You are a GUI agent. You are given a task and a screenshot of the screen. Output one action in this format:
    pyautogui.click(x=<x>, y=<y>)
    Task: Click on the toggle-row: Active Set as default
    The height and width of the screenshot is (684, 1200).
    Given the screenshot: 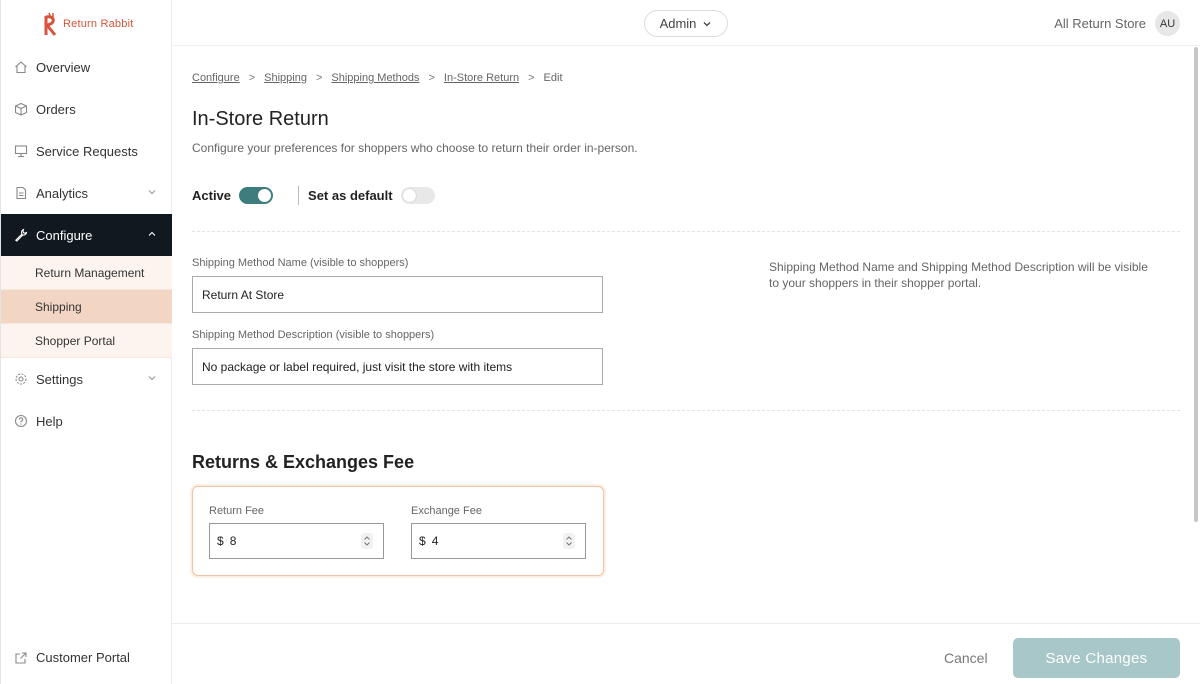 What is the action you would take?
    pyautogui.click(x=313, y=195)
    